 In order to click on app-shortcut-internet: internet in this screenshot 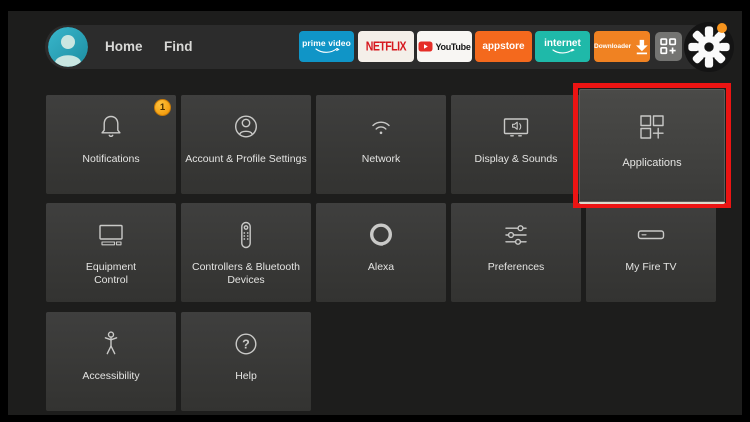, I will do `click(562, 46)`.